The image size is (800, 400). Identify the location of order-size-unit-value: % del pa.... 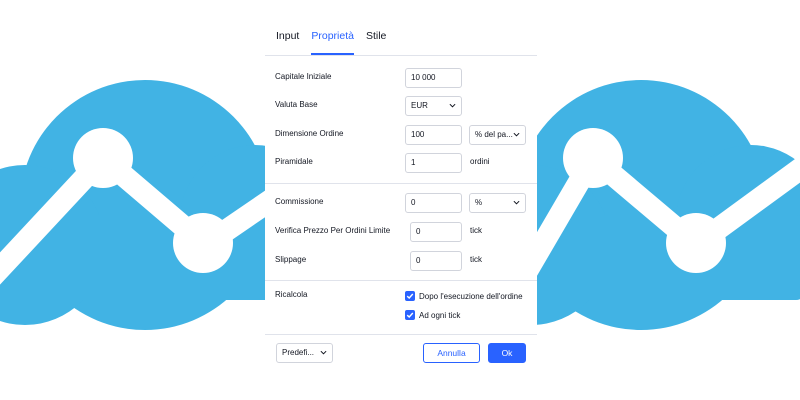
(494, 134).